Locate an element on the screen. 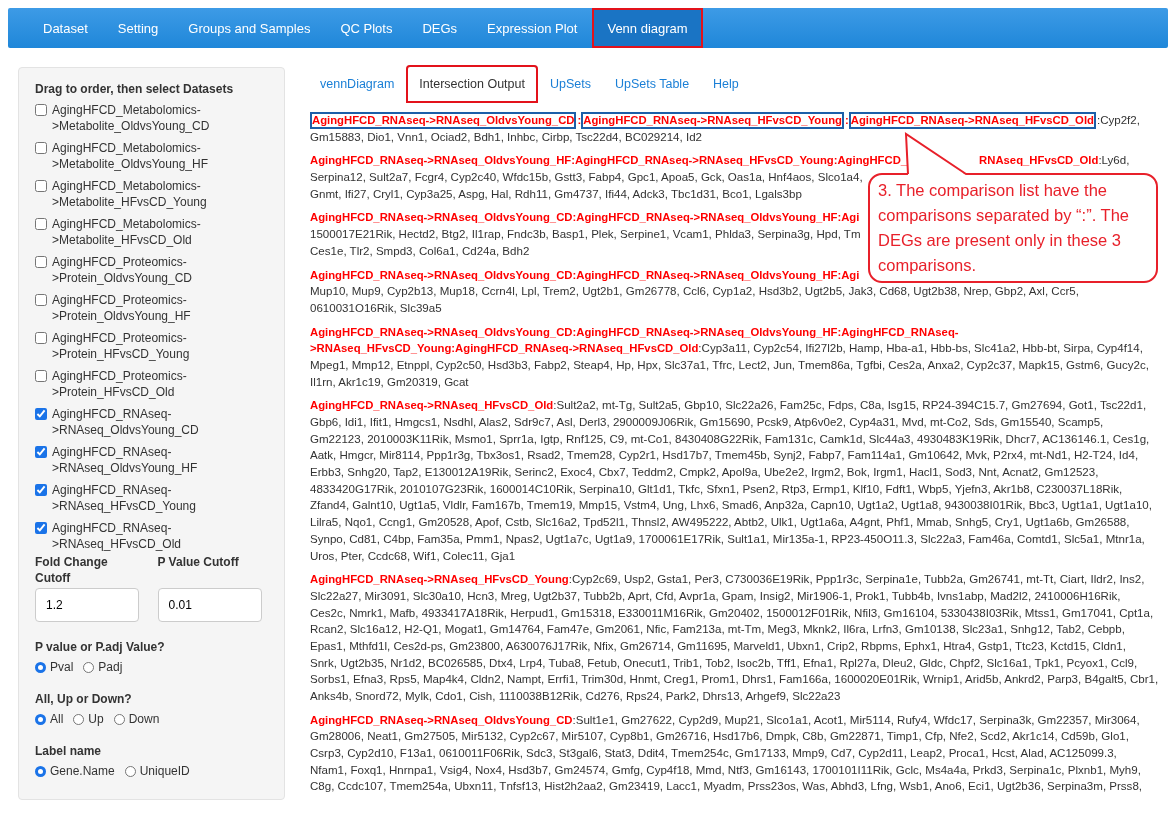  gene-list: Sorbs1, Efna3, Rps5, Map4k4, Cldn2, Nampt, Errfi1, Trim30d, Hnmt, Creg1, Prom1, Dhrs1, Fam166a, 1600020E01Rik, Wrnip1, Arid5b, Ankrd2, Parp3, B4galt5, Cbr1, is located at coordinates (734, 679).